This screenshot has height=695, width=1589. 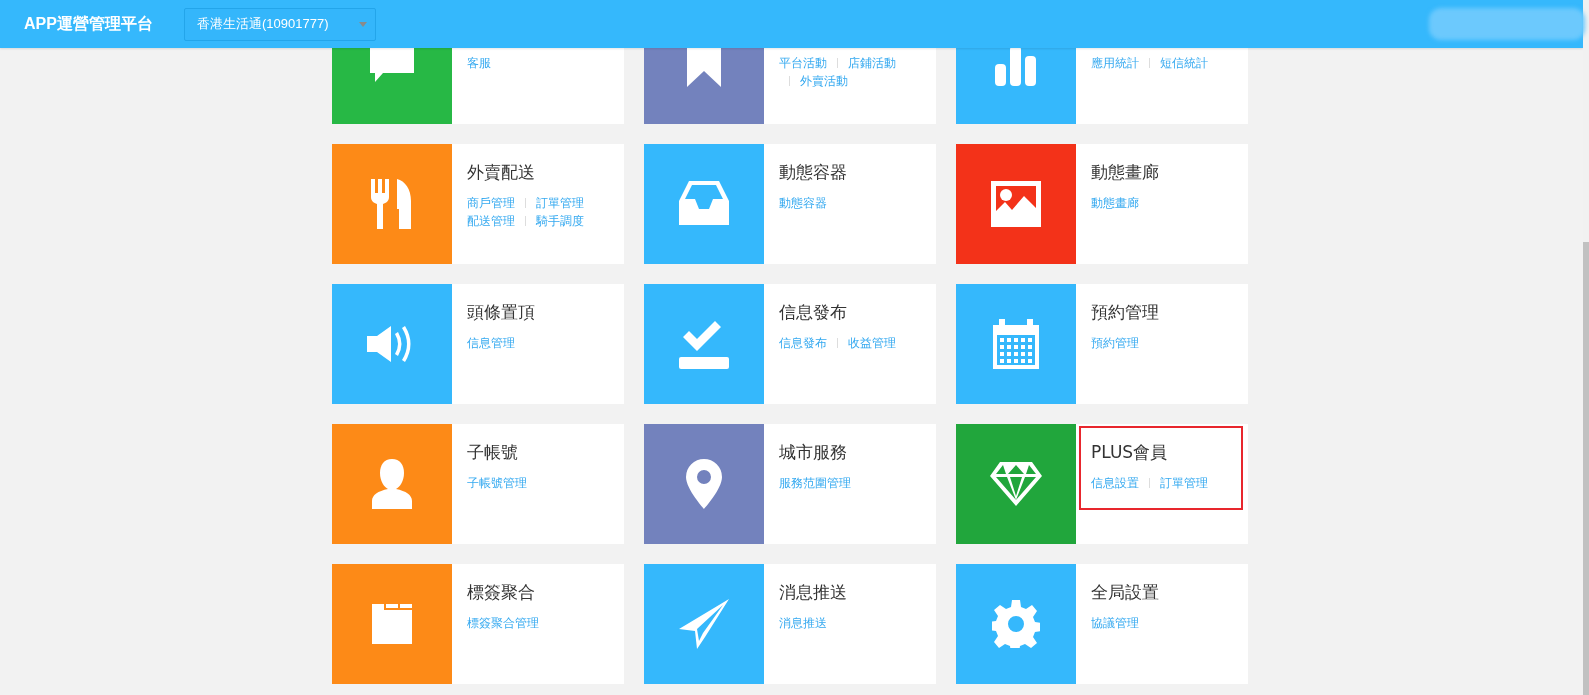 What do you see at coordinates (479, 63) in the screenshot?
I see `module-link: 客服` at bounding box center [479, 63].